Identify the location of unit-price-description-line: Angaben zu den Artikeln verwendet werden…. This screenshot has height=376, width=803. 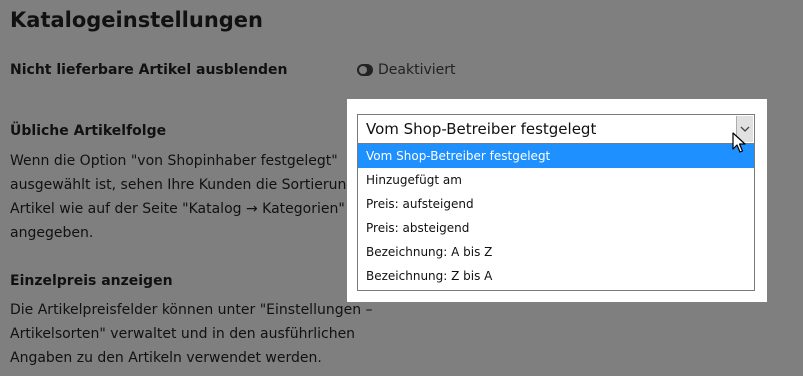
(166, 358).